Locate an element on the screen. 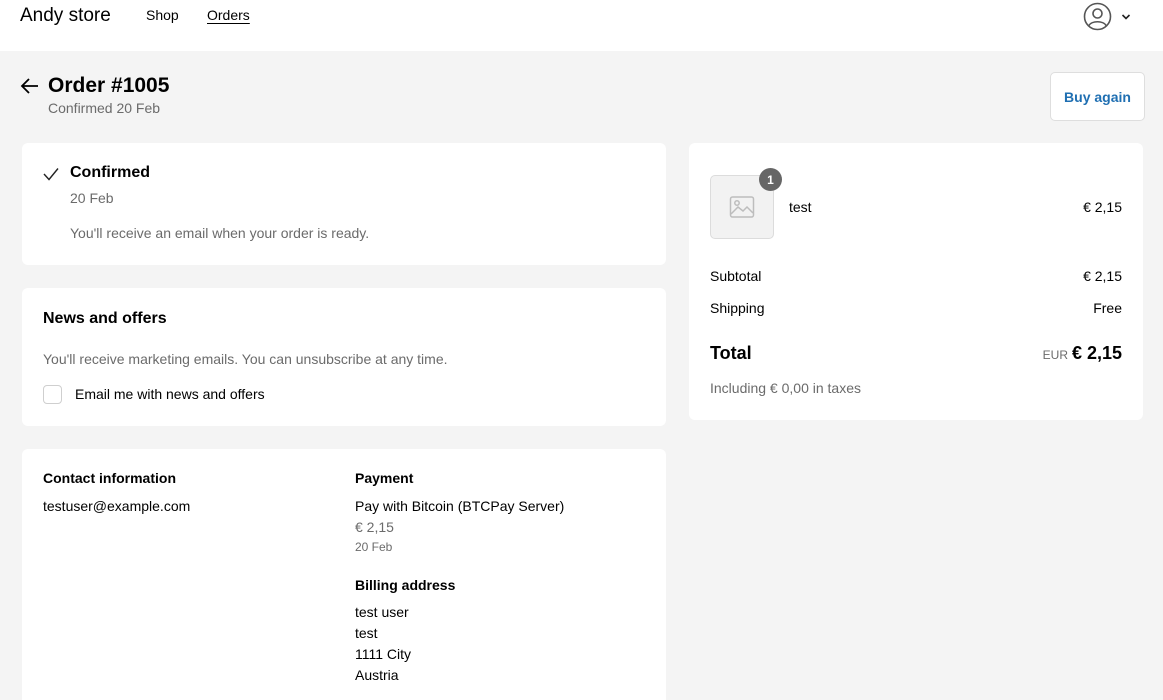  shipping-label: Shipping is located at coordinates (737, 308).